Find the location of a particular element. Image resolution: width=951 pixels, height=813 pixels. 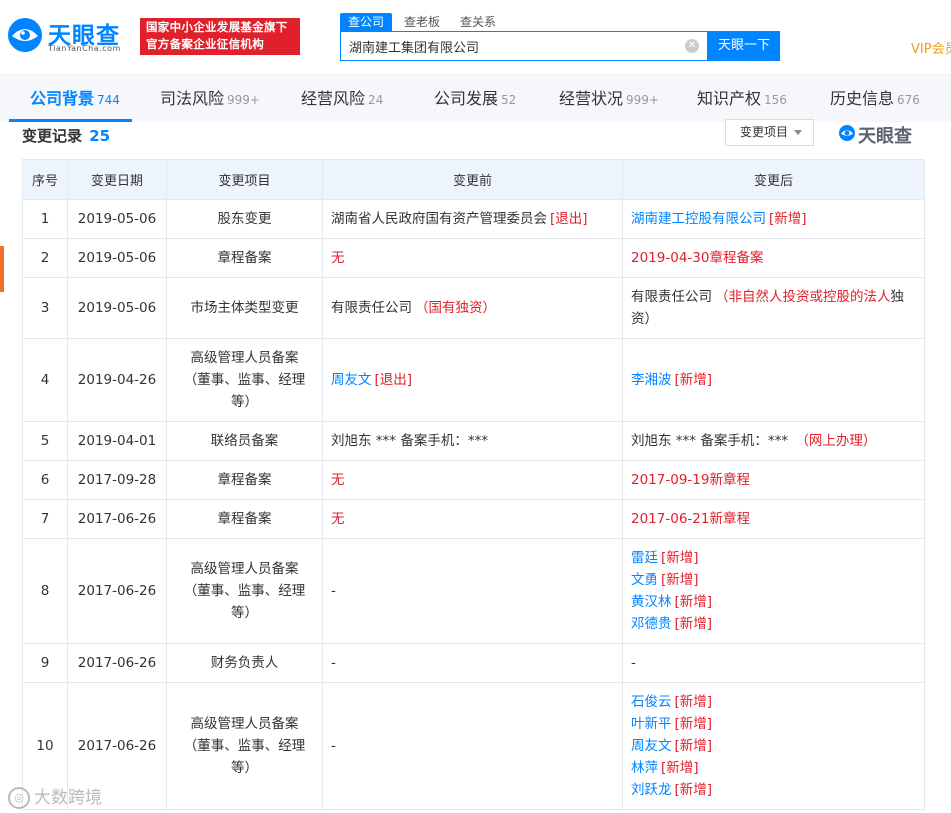

entity-link: 湖南建工控股有限公司 is located at coordinates (698, 219).